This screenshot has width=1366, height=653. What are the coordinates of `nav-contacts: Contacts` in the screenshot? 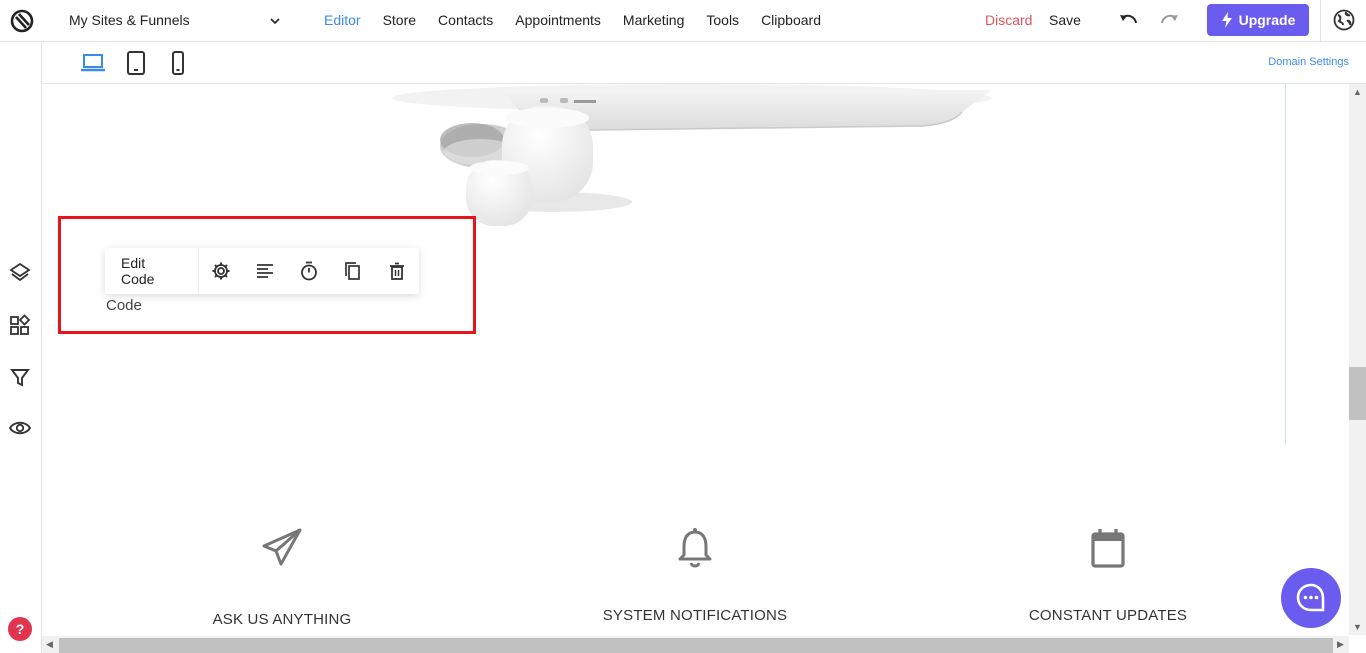 It's located at (465, 20).